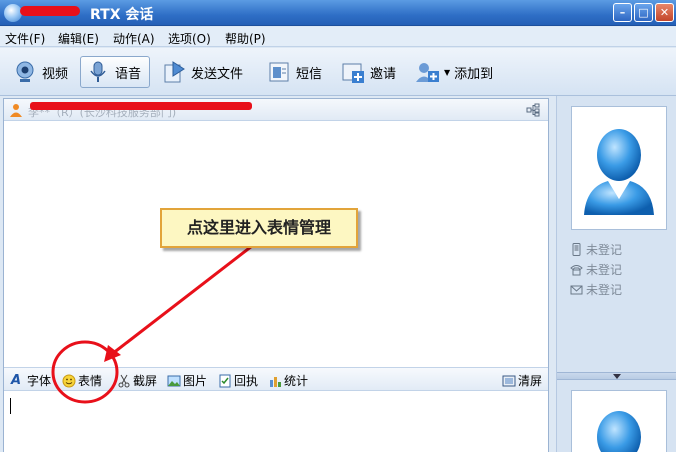  I want to click on user-icon, so click(16, 110).